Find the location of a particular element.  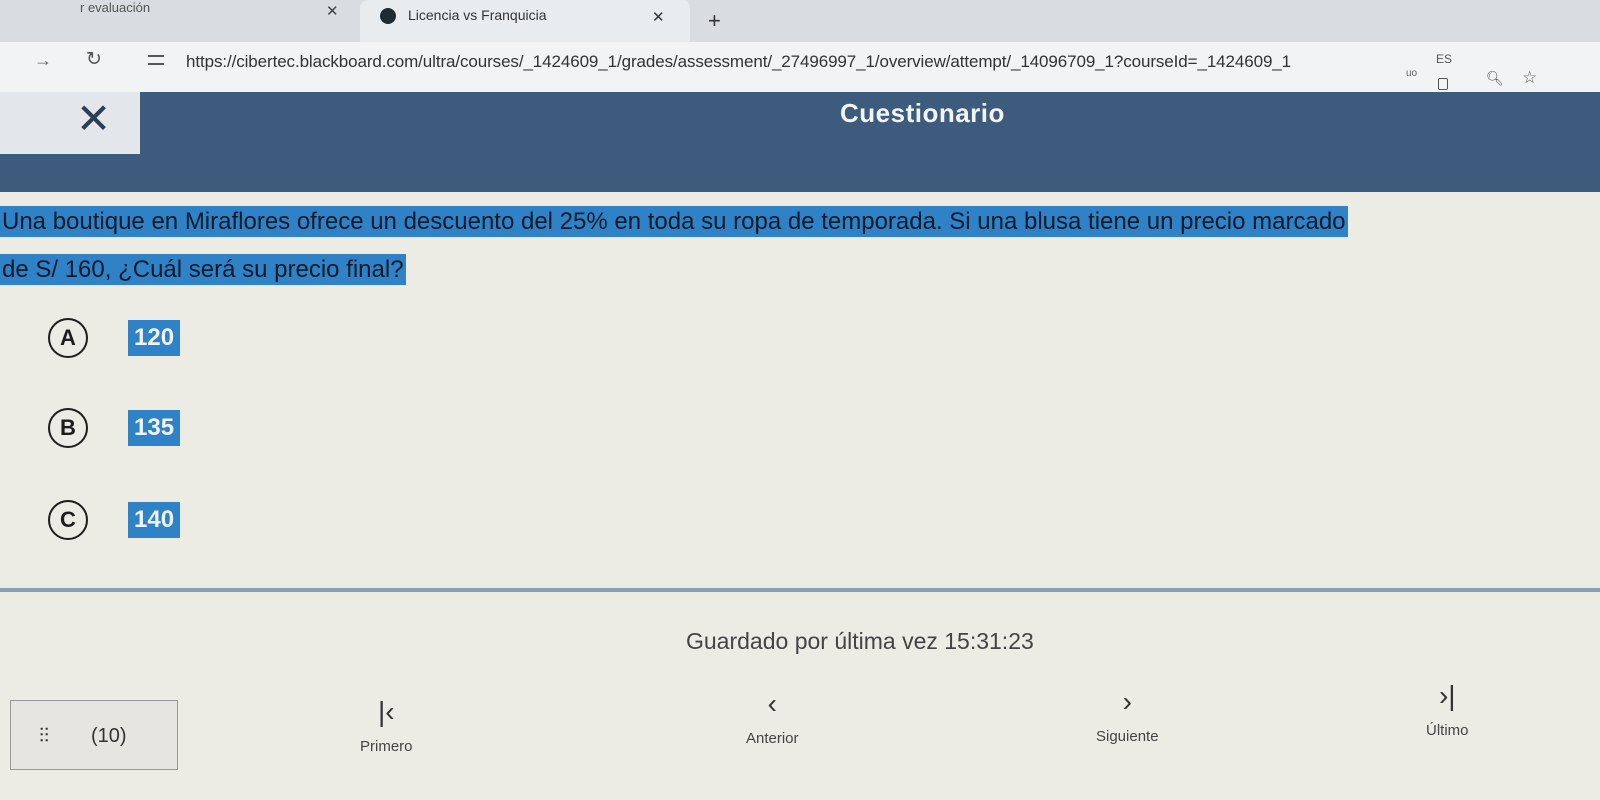

zoom-icon: 🔍︎ is located at coordinates (1495, 78).